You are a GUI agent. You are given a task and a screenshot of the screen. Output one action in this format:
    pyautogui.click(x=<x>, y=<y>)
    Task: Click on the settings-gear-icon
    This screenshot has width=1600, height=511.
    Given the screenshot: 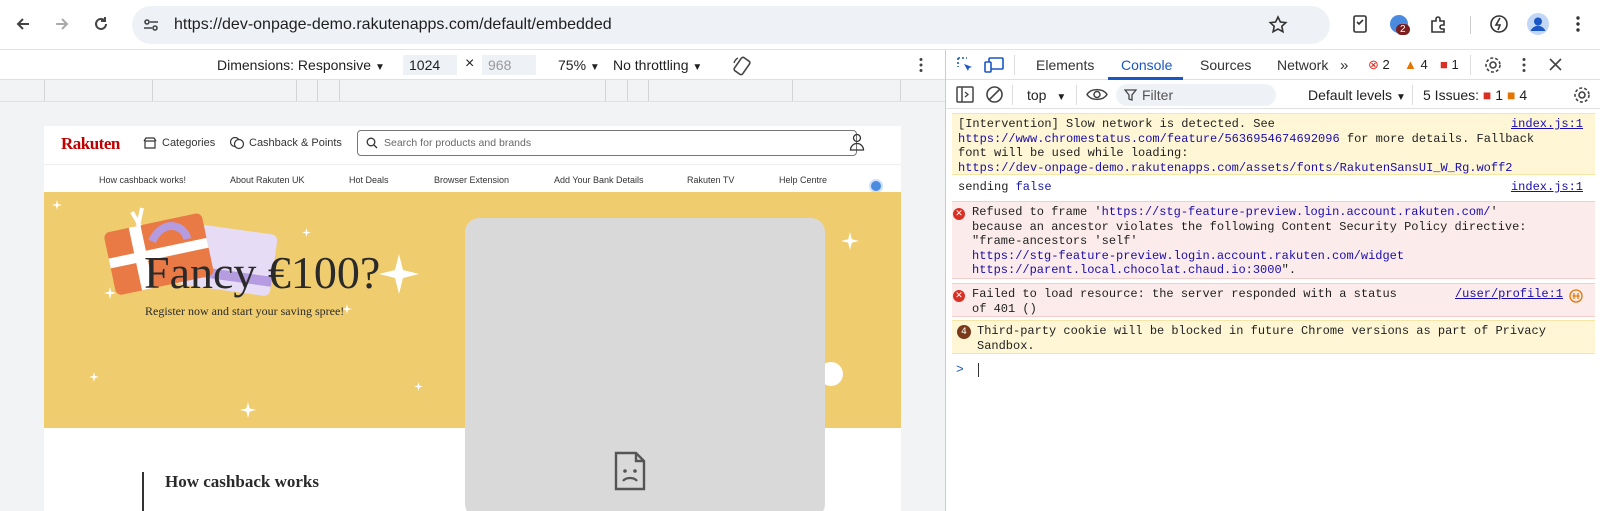 What is the action you would take?
    pyautogui.click(x=1493, y=65)
    